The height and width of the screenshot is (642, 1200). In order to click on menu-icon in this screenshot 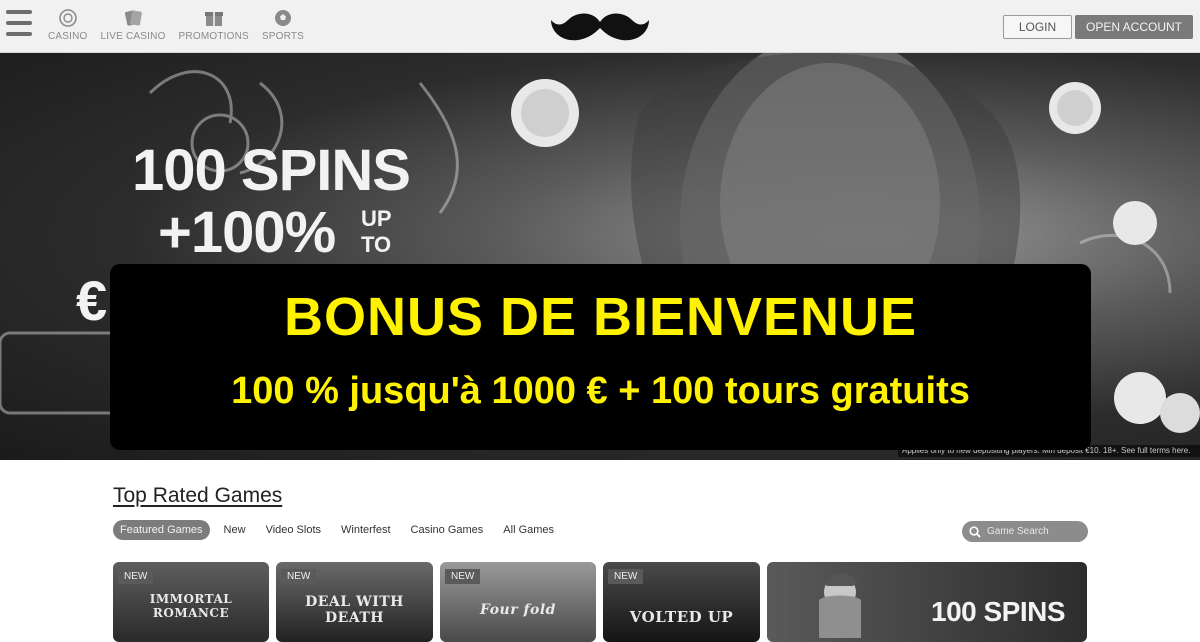, I will do `click(19, 25)`.